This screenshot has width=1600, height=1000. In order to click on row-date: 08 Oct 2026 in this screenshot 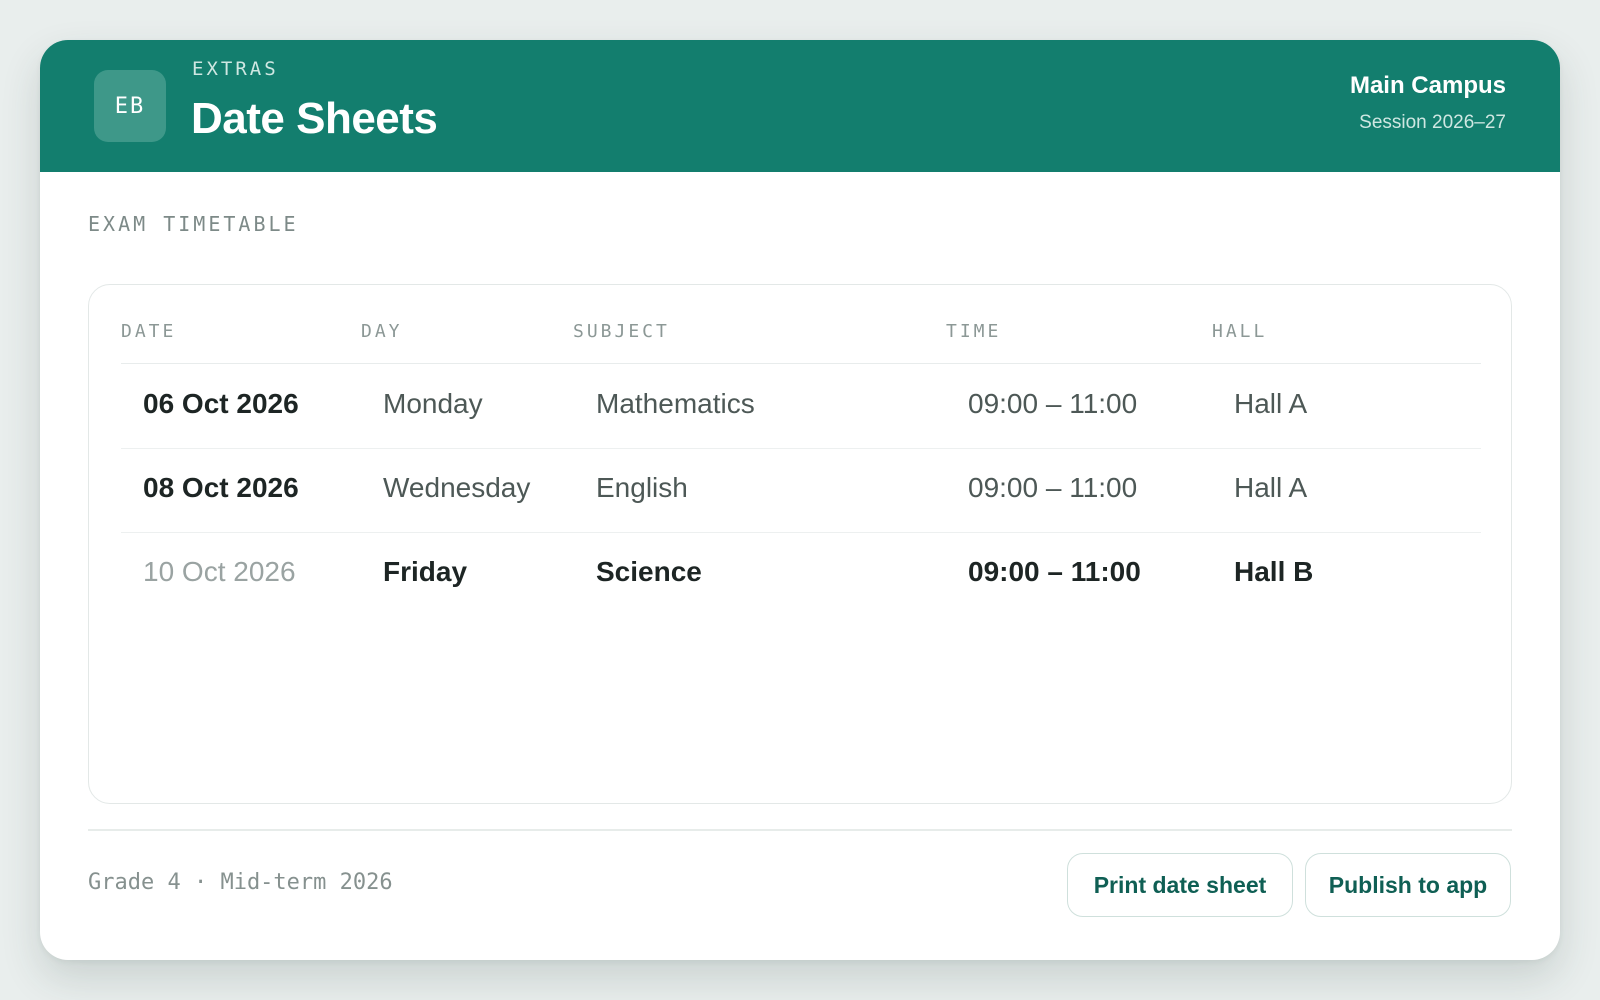, I will do `click(221, 487)`.